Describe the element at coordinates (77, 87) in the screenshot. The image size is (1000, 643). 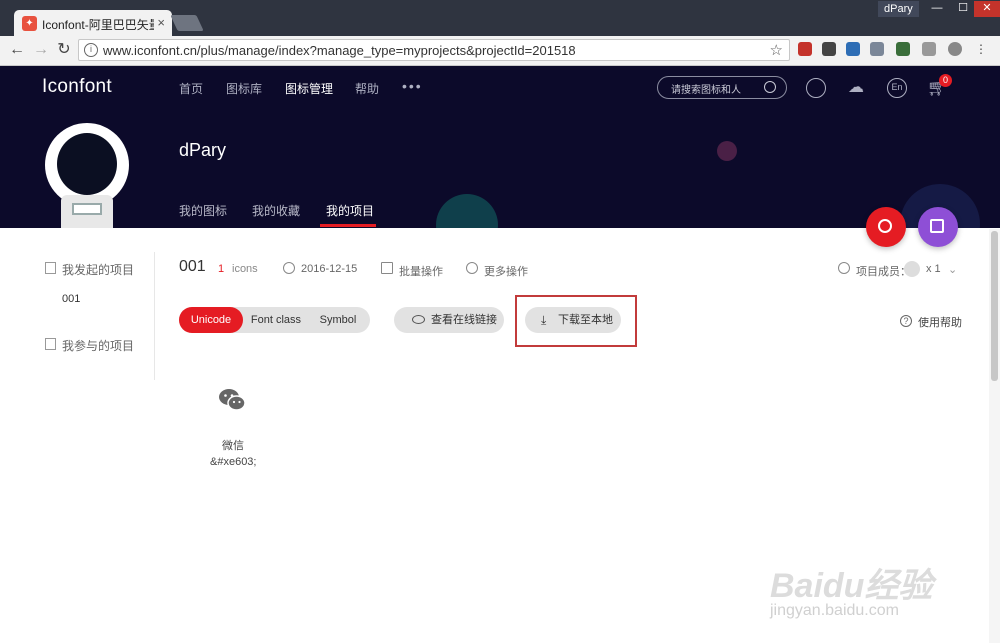
I see `site-logo: Iconfont` at that location.